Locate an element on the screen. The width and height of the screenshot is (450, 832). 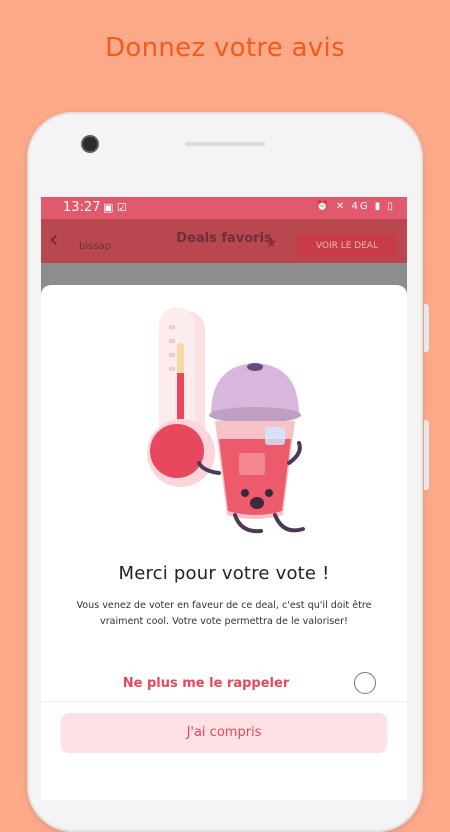
dialog-title: Merci pour votre vote ! is located at coordinates (224, 573).